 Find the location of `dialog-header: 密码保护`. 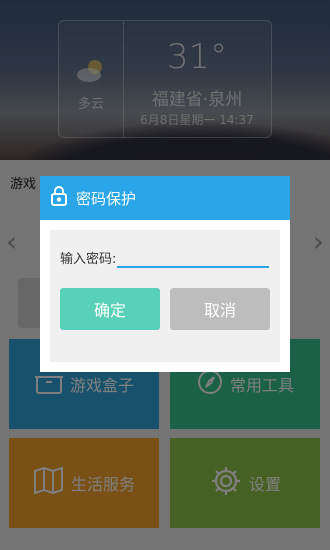

dialog-header: 密码保护 is located at coordinates (165, 198).